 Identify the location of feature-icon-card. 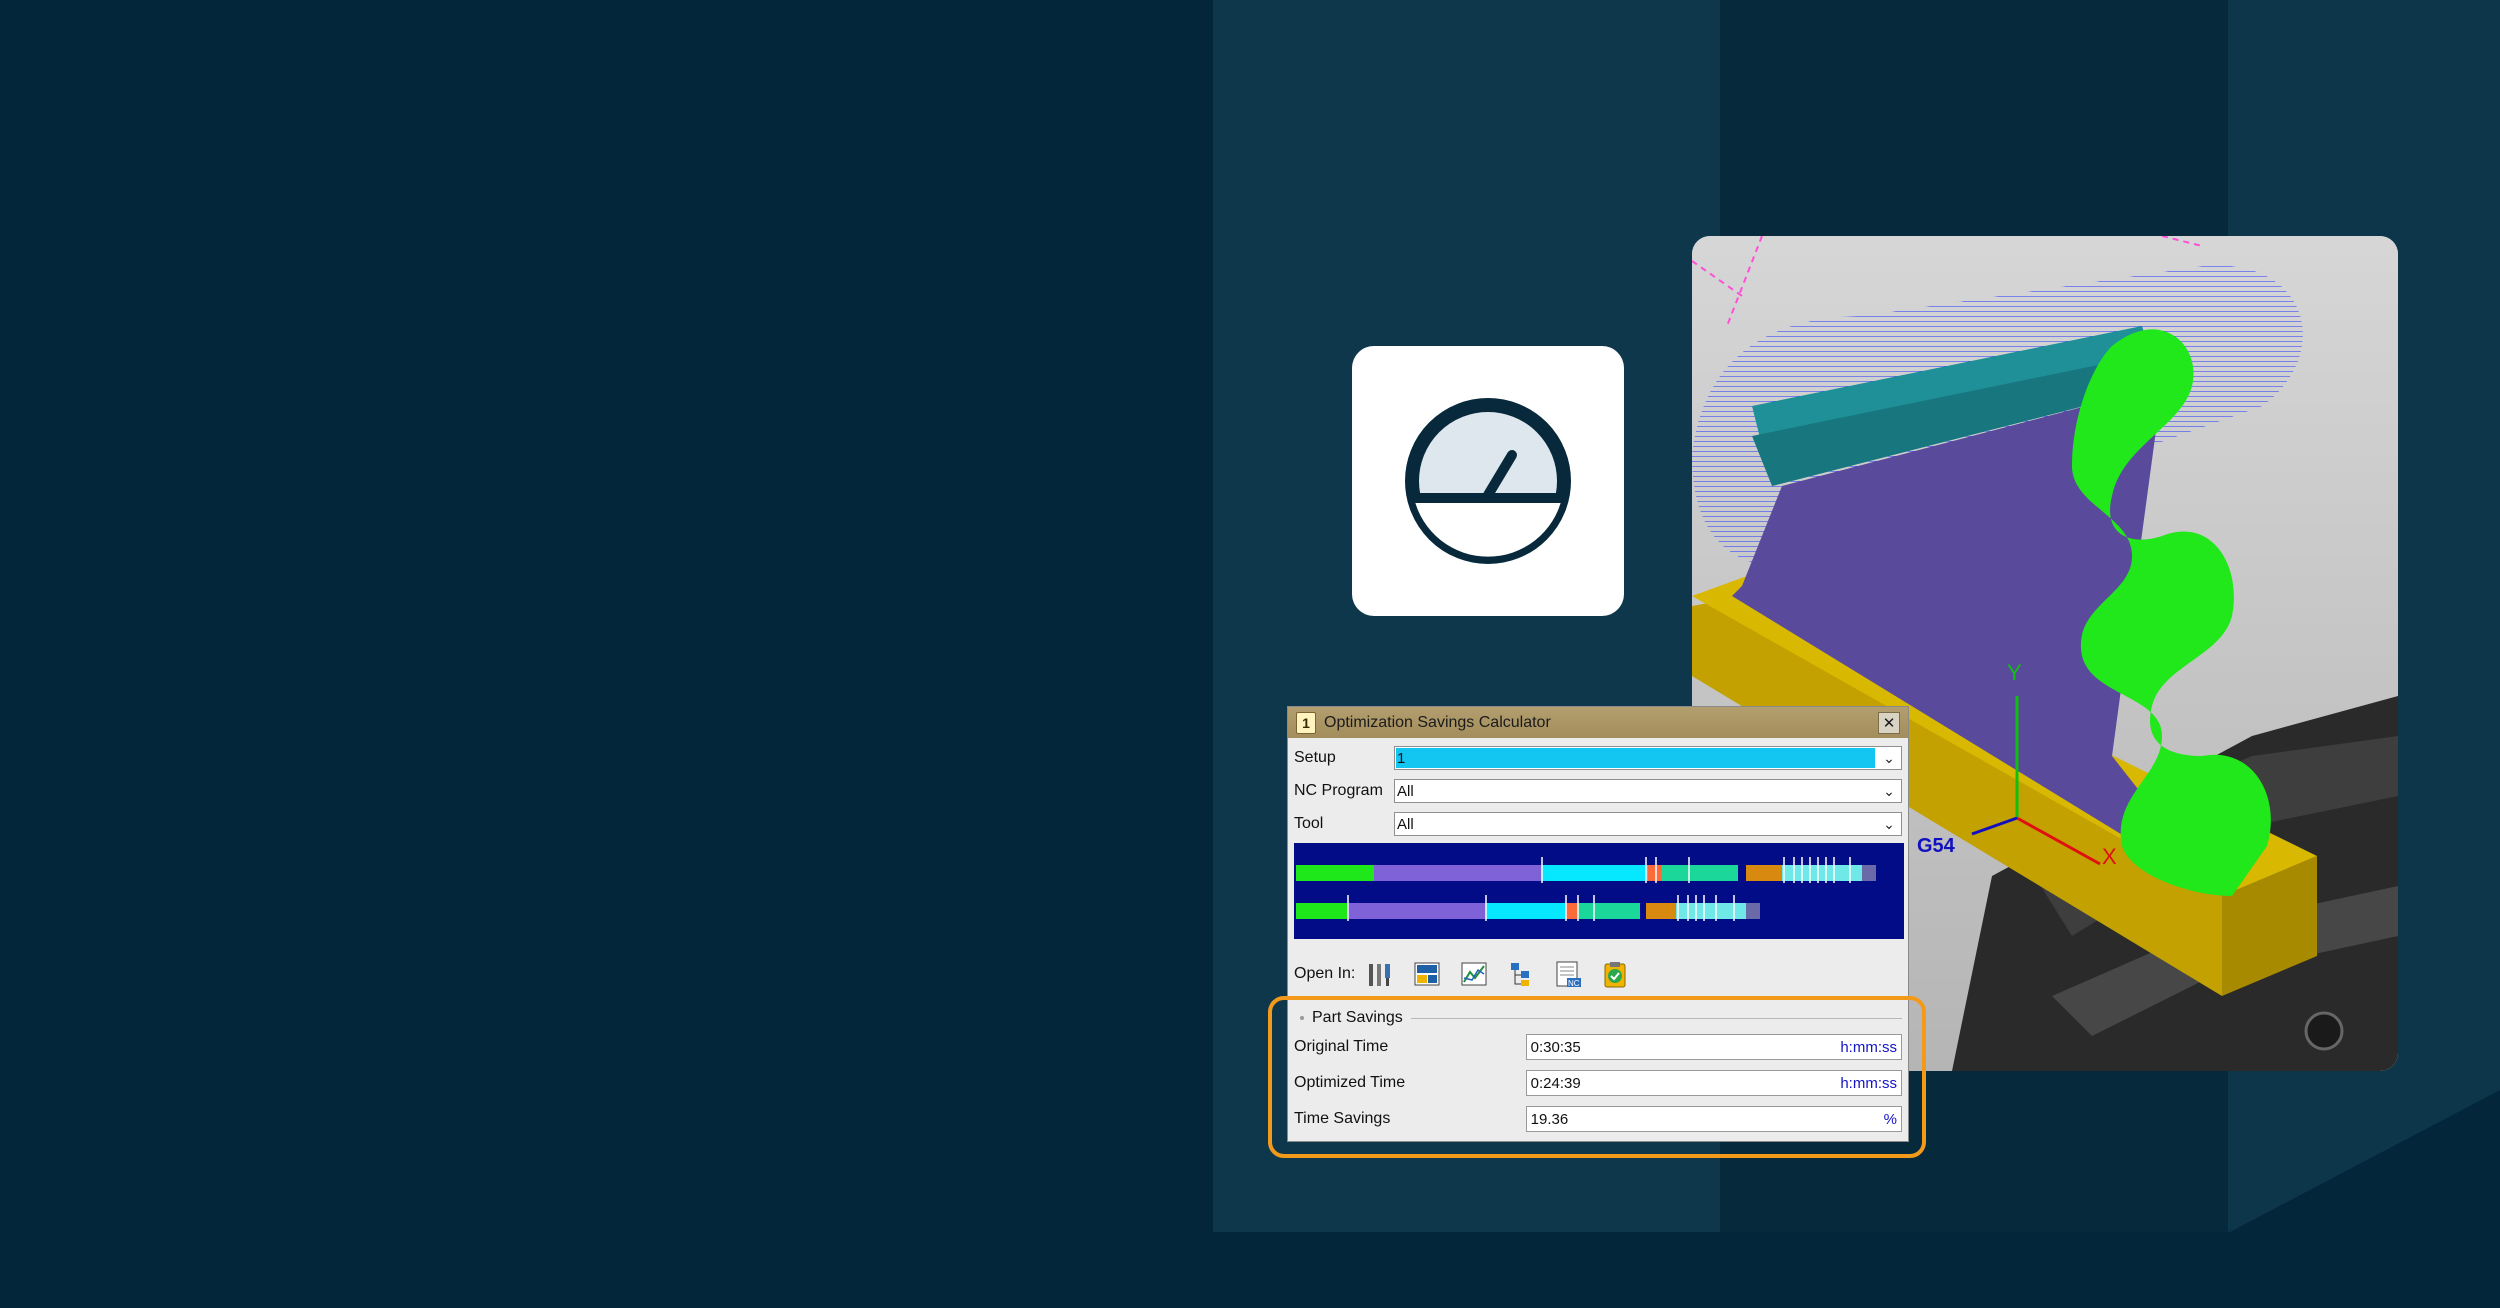
(1488, 481).